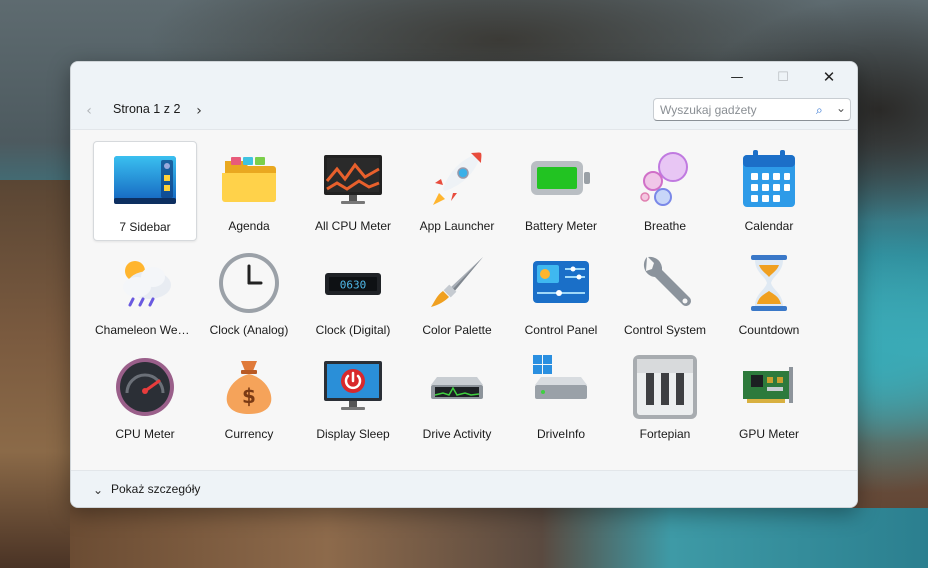  Describe the element at coordinates (457, 226) in the screenshot. I see `gadget-label: App Launcher` at that location.